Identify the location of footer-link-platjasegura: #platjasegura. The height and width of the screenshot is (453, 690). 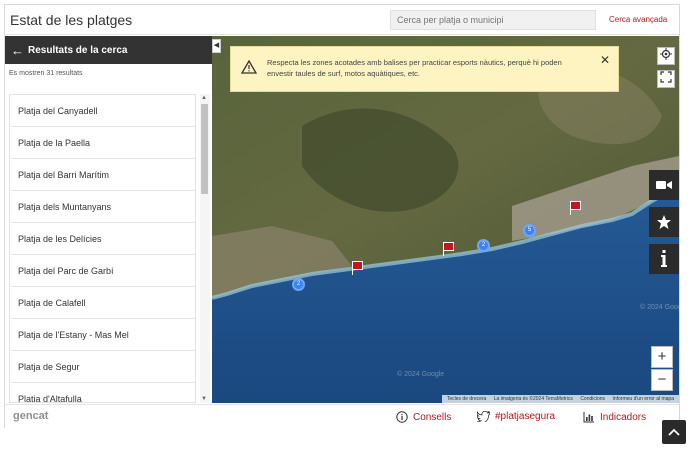
(516, 416).